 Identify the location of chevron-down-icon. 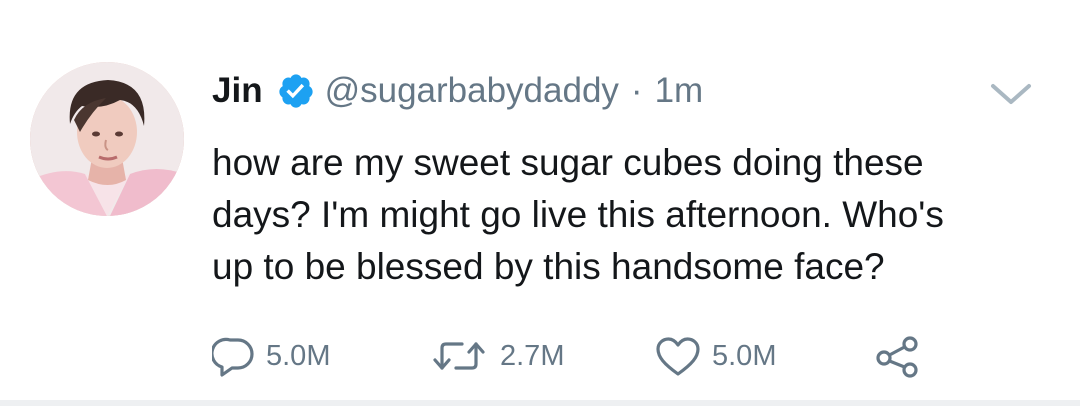
(1011, 94).